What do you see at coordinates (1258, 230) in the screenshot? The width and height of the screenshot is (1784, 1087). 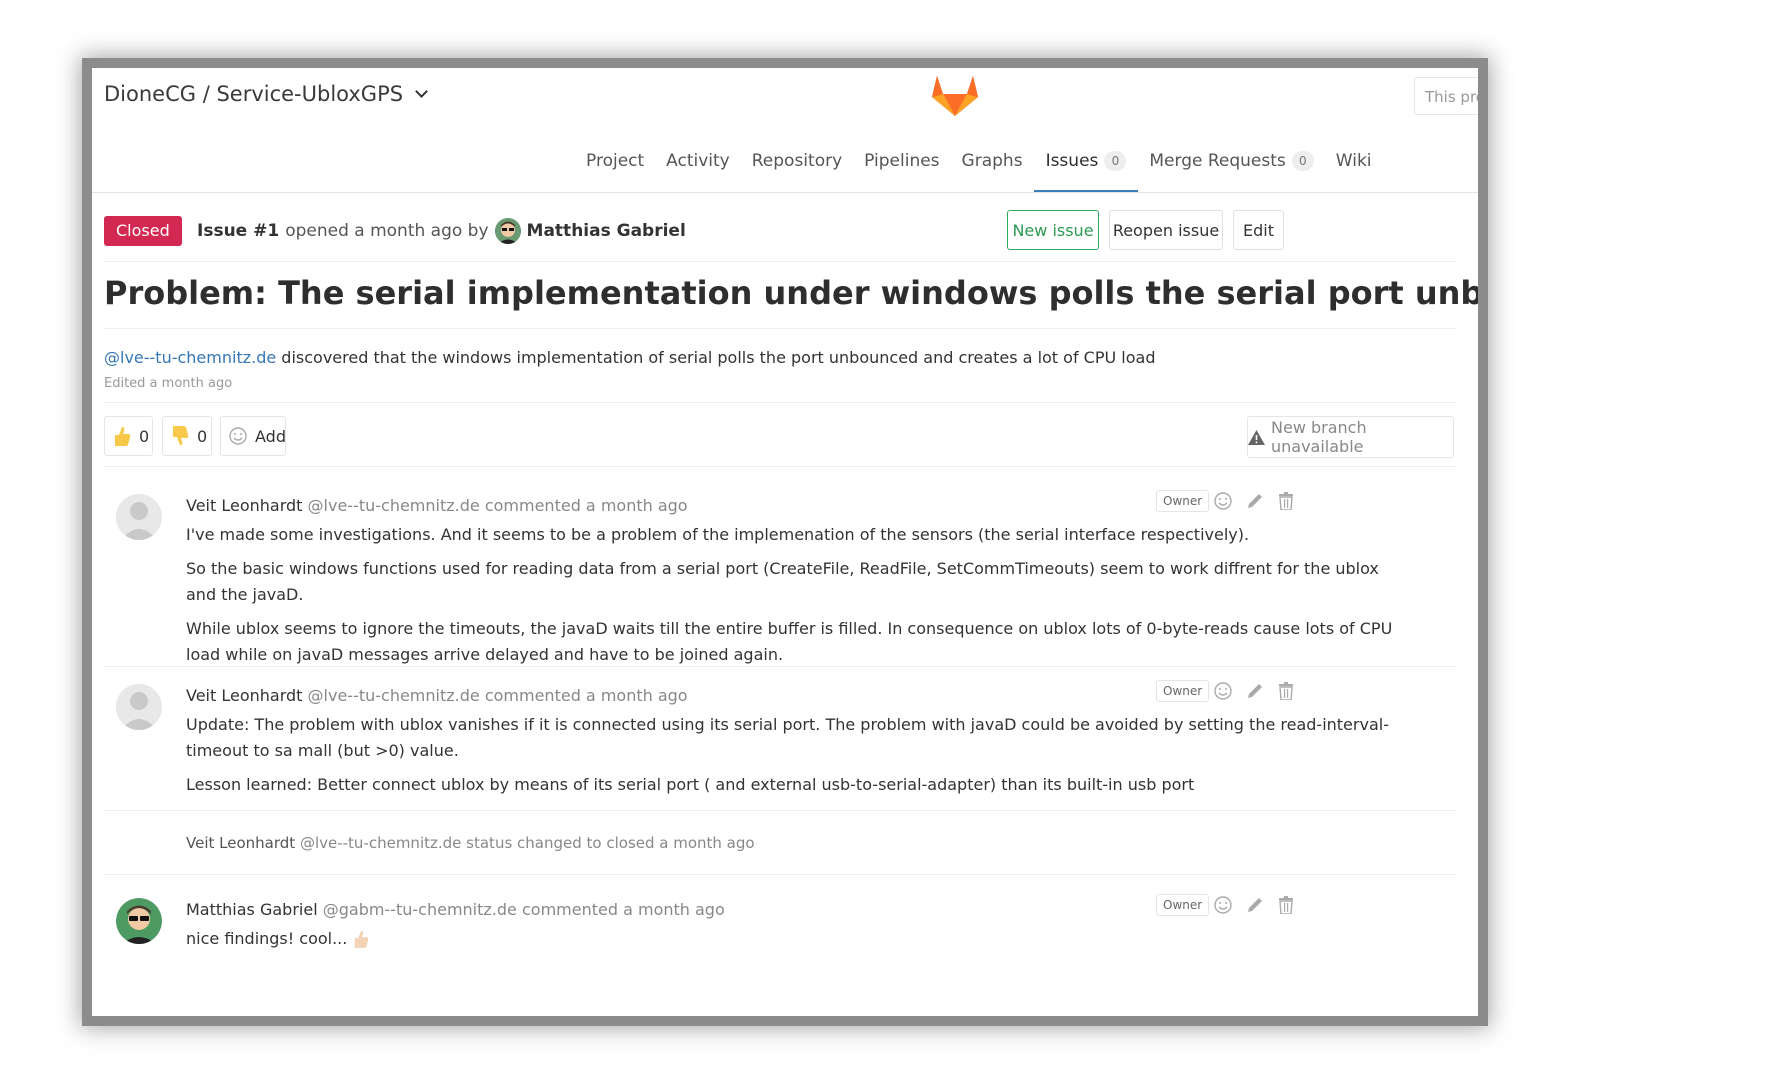 I see `edit-button: Edit` at bounding box center [1258, 230].